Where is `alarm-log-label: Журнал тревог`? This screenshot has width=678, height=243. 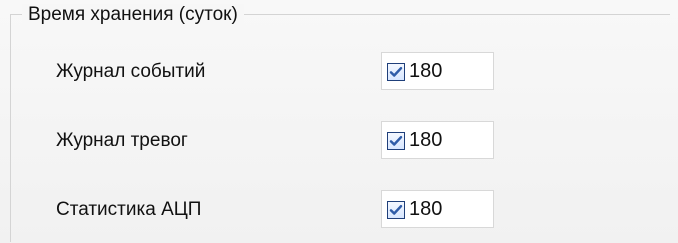
alarm-log-label: Журнал тревог is located at coordinates (122, 140).